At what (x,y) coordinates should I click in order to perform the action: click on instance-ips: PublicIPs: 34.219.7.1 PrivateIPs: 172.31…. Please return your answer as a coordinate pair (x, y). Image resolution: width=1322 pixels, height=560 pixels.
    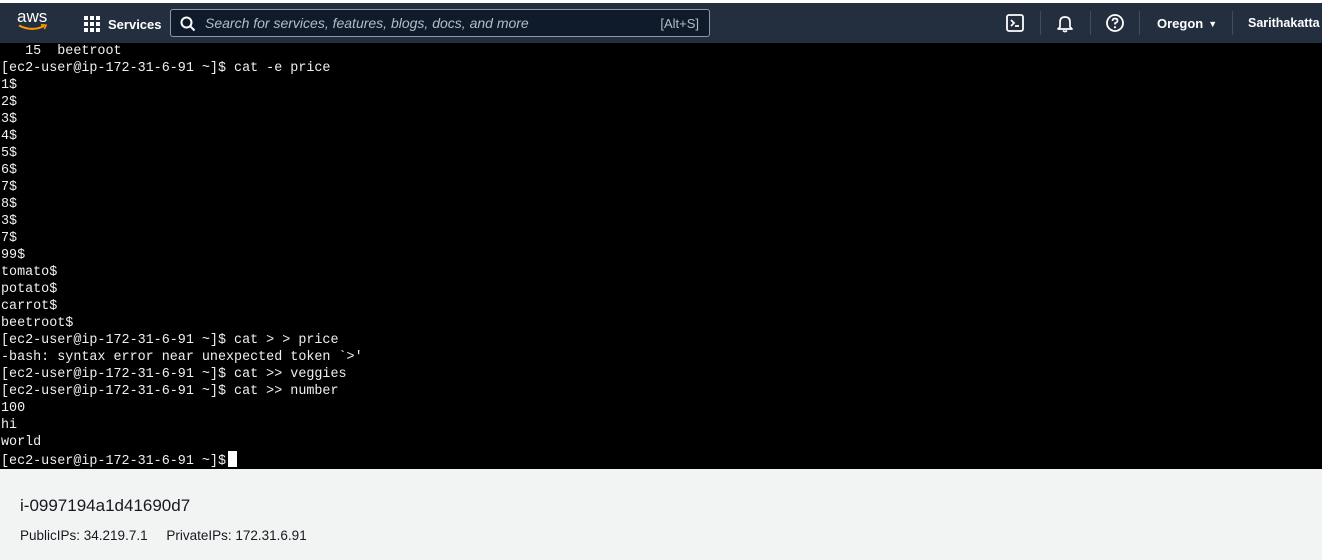
    Looking at the image, I should click on (163, 535).